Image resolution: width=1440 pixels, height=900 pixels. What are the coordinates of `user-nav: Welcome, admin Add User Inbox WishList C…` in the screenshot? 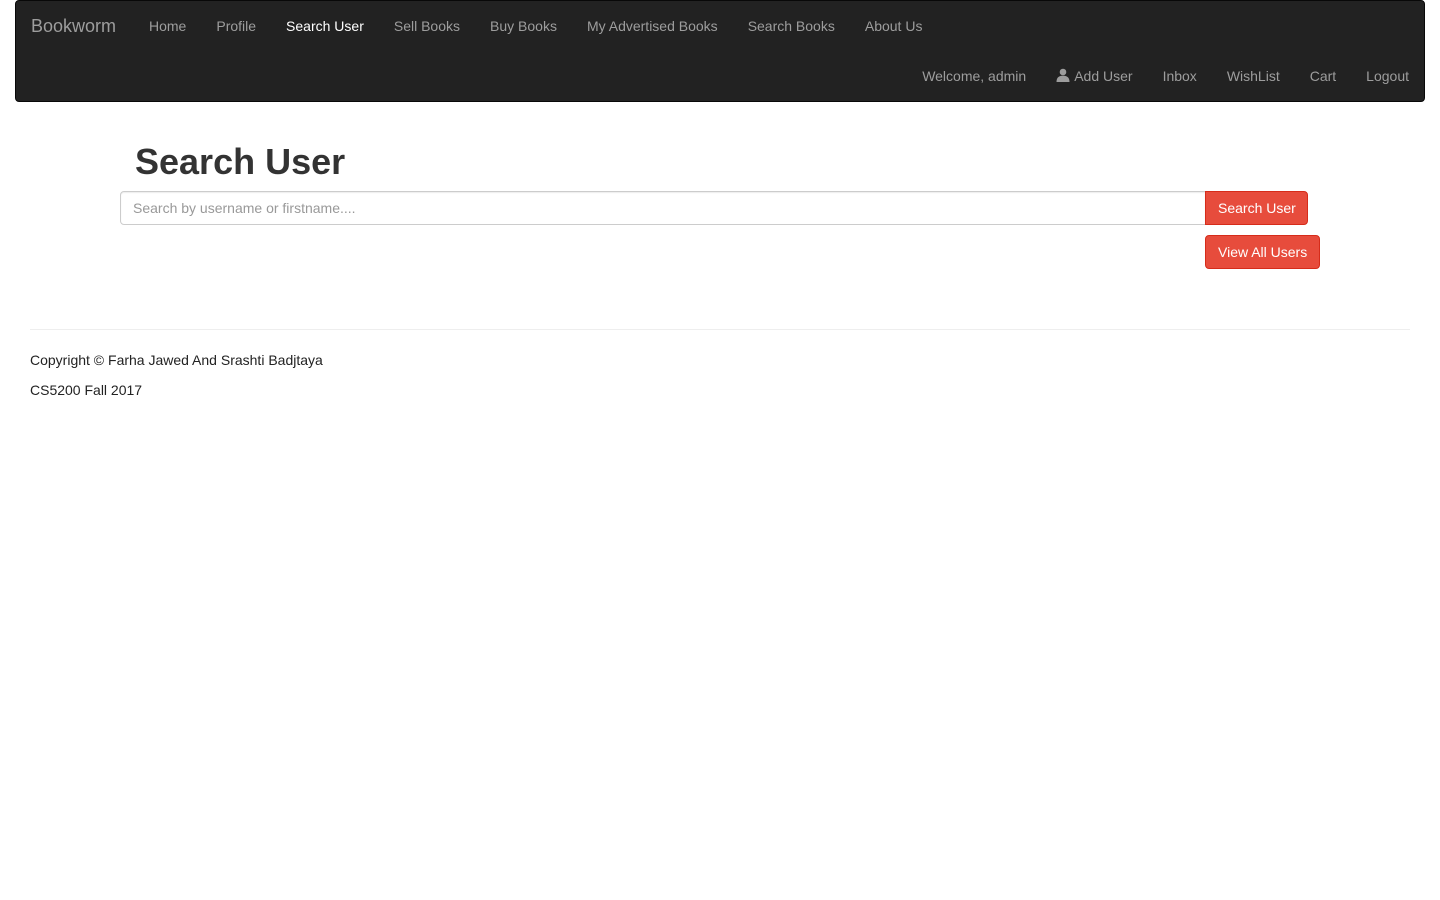 It's located at (1165, 76).